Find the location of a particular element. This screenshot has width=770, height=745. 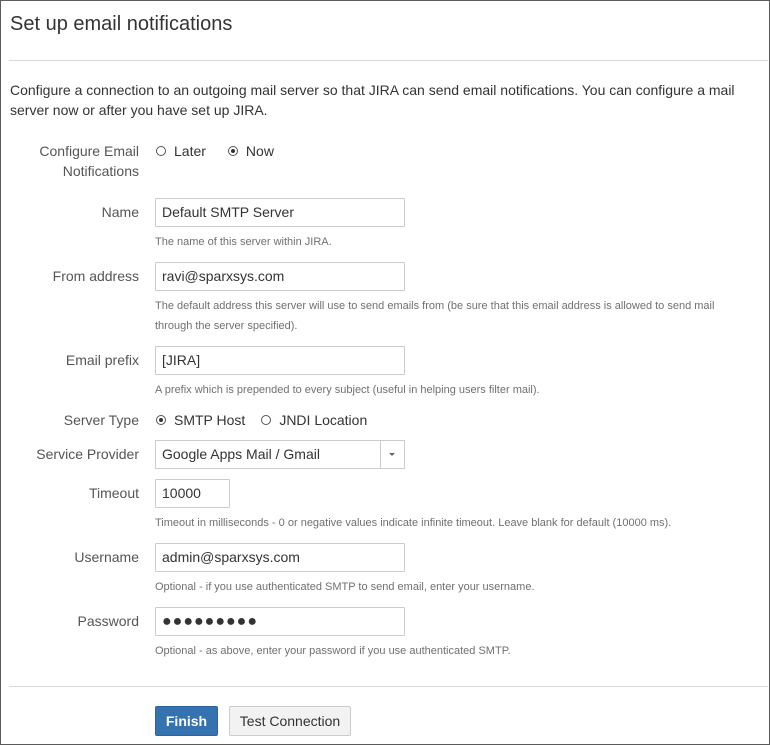

smtp-host-radio: SMTP Host is located at coordinates (200, 420).